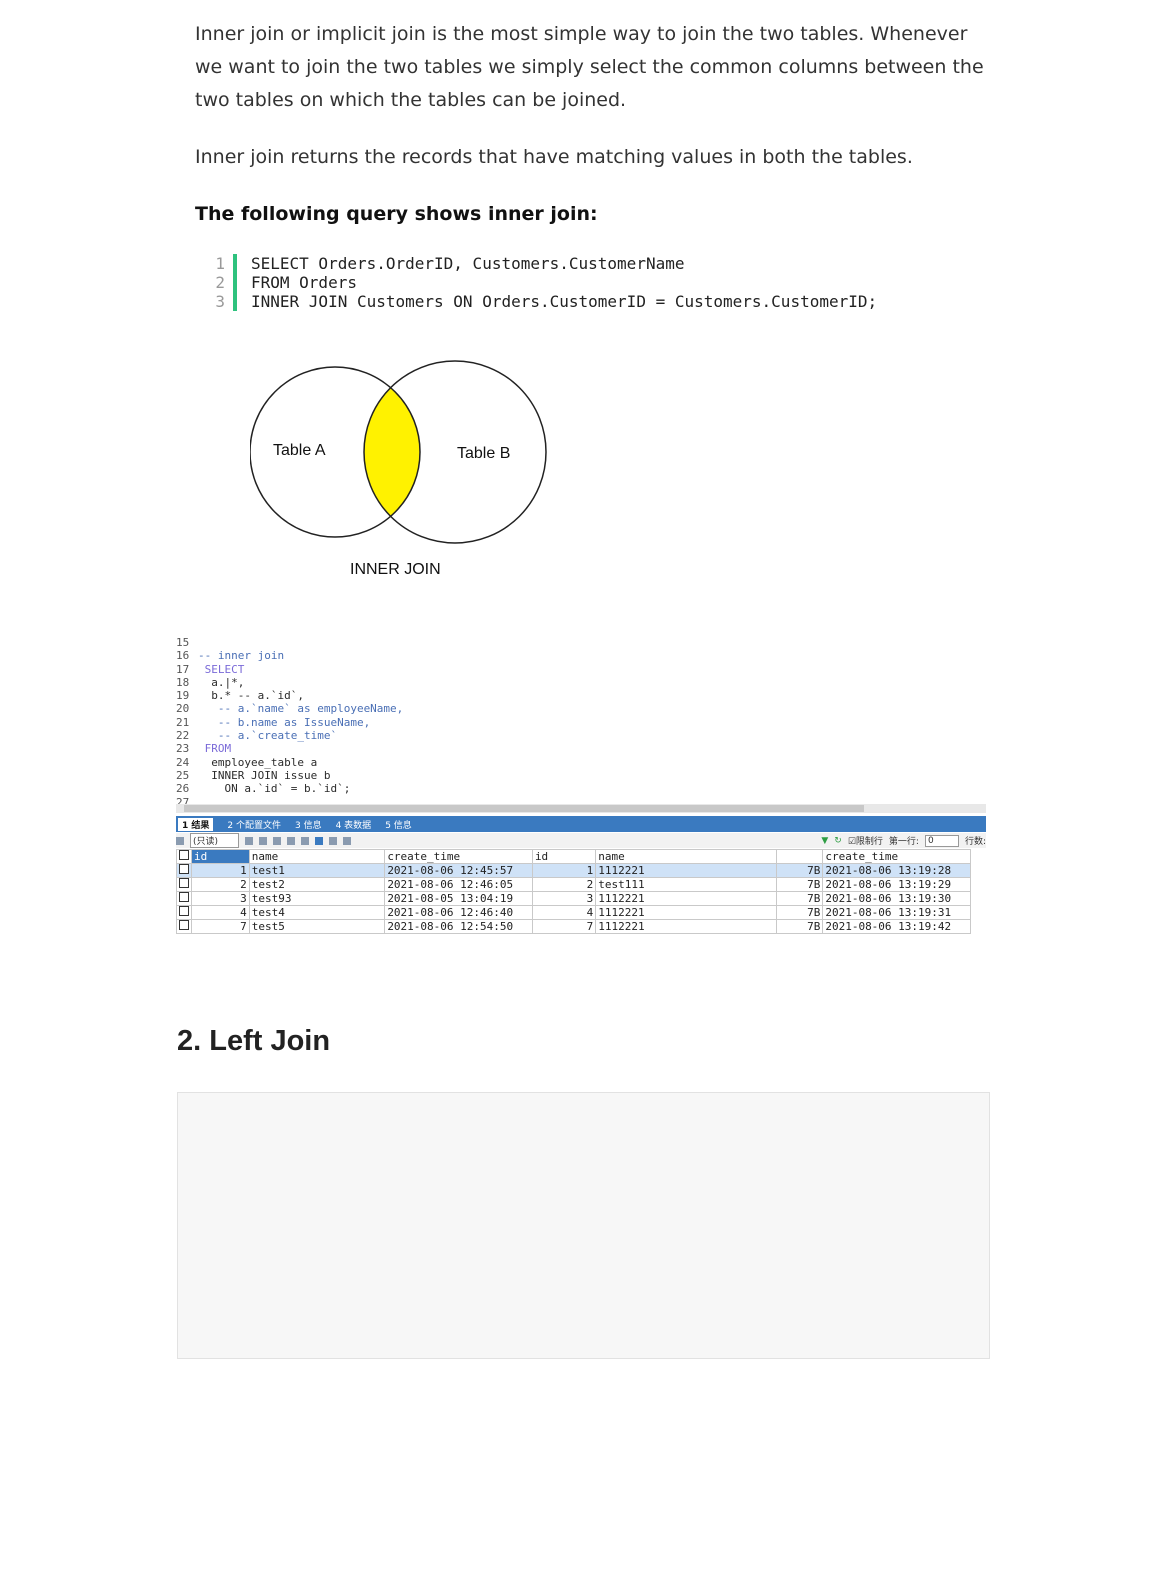 The image size is (1170, 1572). What do you see at coordinates (249, 840) in the screenshot?
I see `export-icon` at bounding box center [249, 840].